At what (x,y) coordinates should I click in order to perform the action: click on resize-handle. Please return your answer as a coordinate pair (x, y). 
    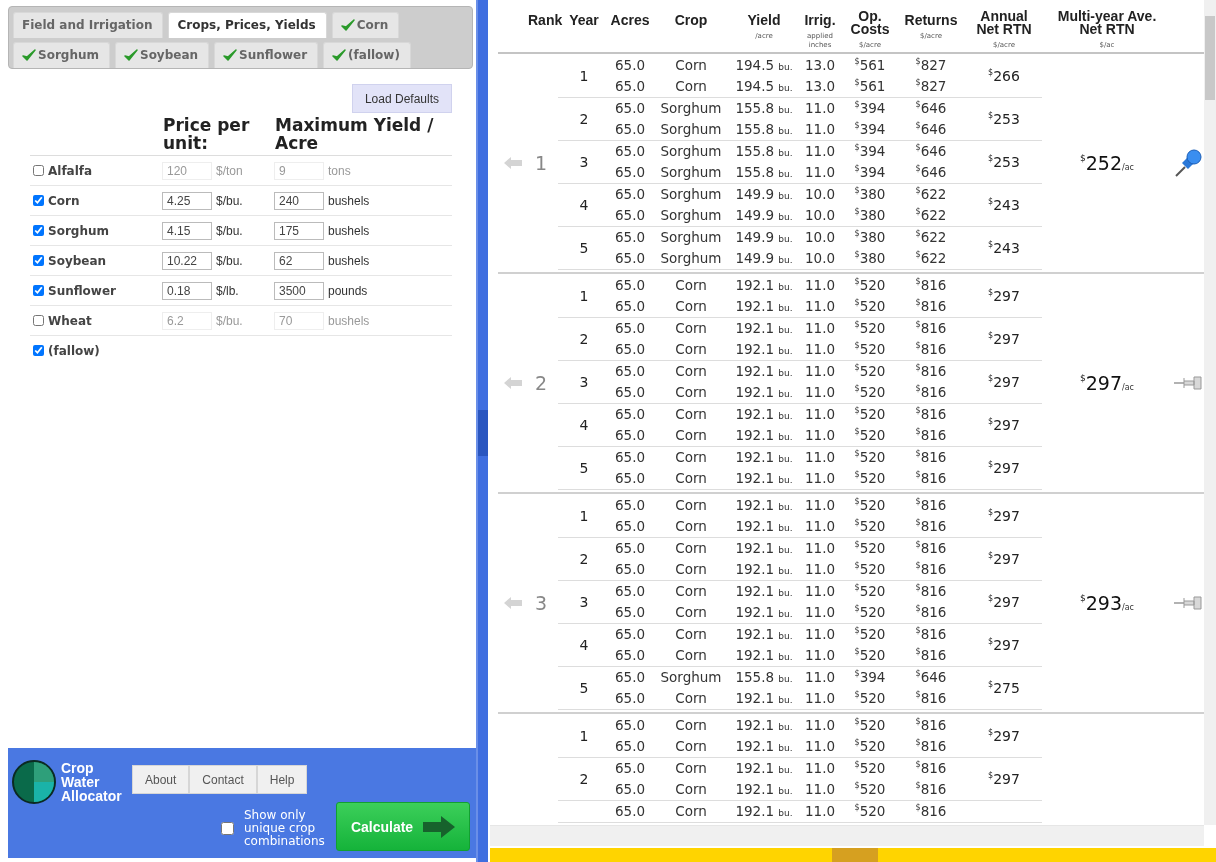
    Looking at the image, I should click on (855, 855).